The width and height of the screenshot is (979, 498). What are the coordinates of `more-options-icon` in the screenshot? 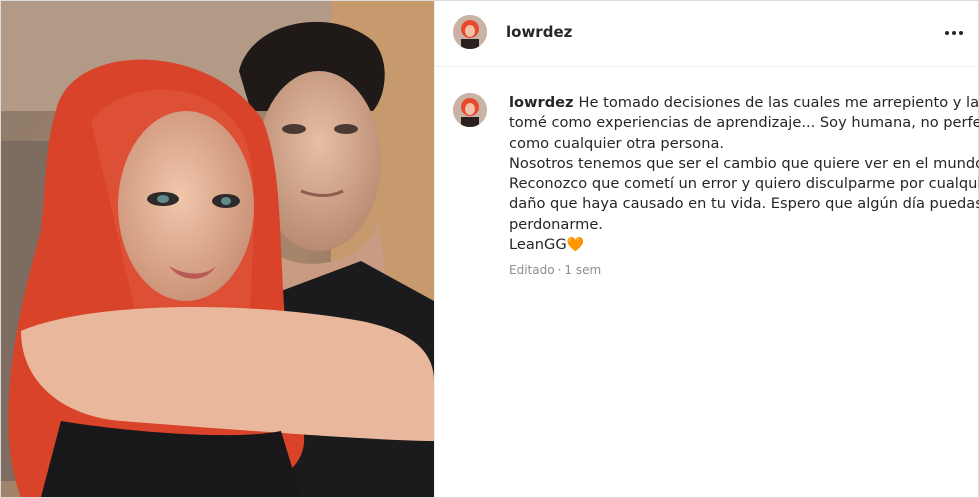 It's located at (954, 33).